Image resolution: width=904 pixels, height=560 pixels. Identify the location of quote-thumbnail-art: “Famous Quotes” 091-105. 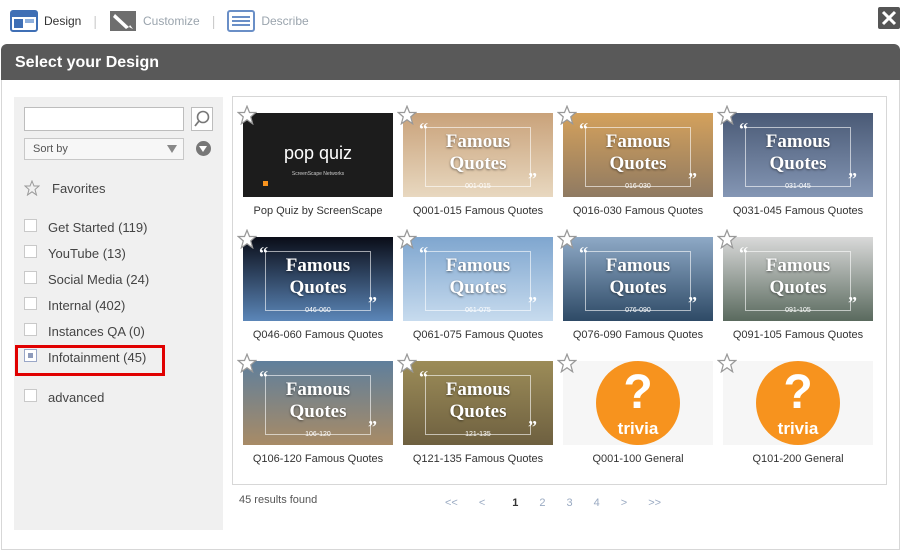
(798, 279).